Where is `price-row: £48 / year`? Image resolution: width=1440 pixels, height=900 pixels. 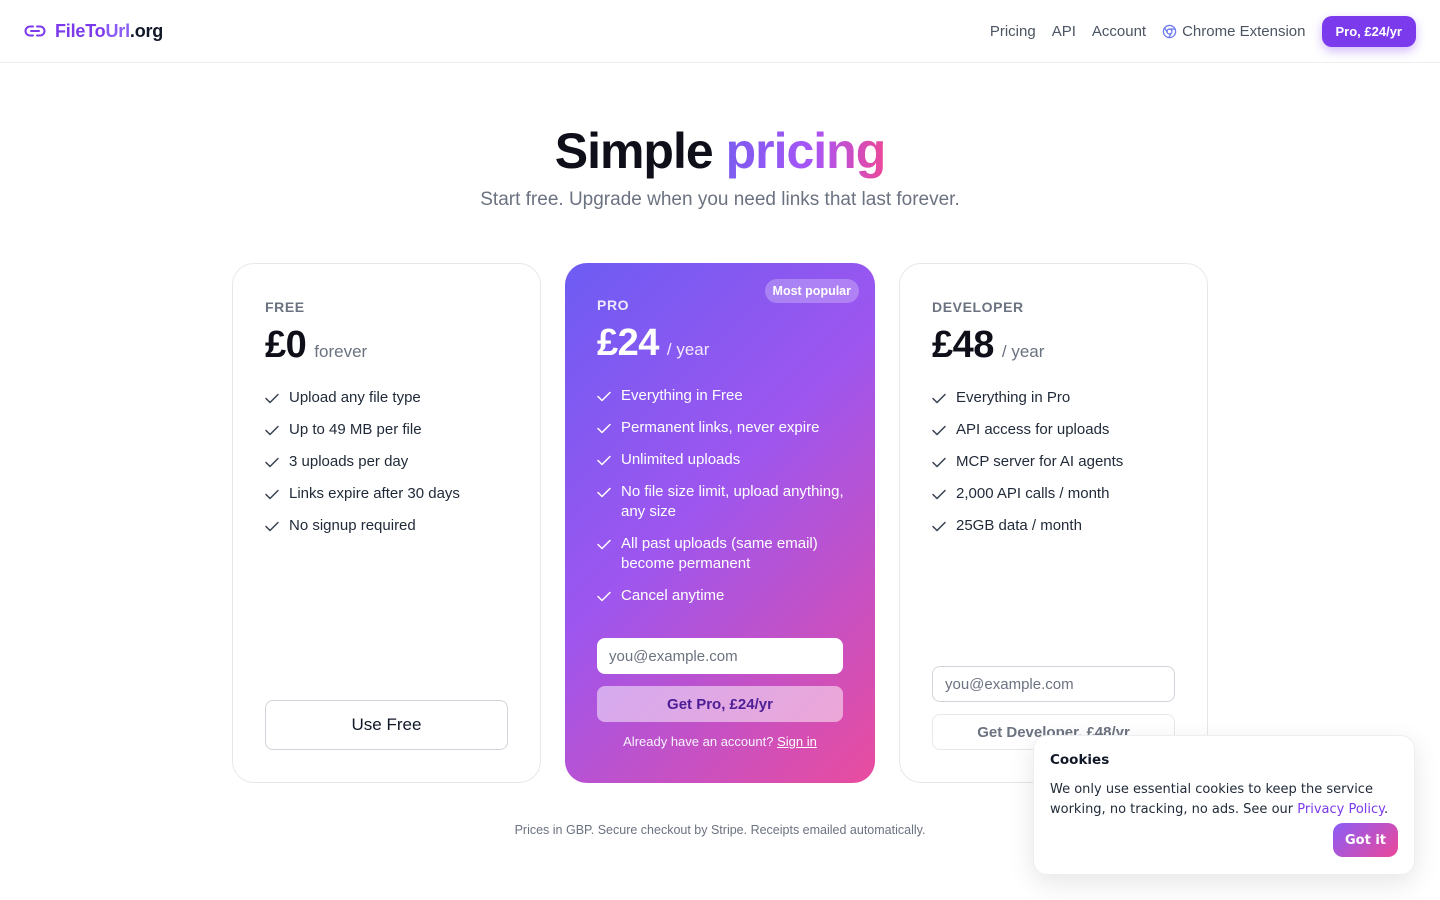 price-row: £48 / year is located at coordinates (988, 345).